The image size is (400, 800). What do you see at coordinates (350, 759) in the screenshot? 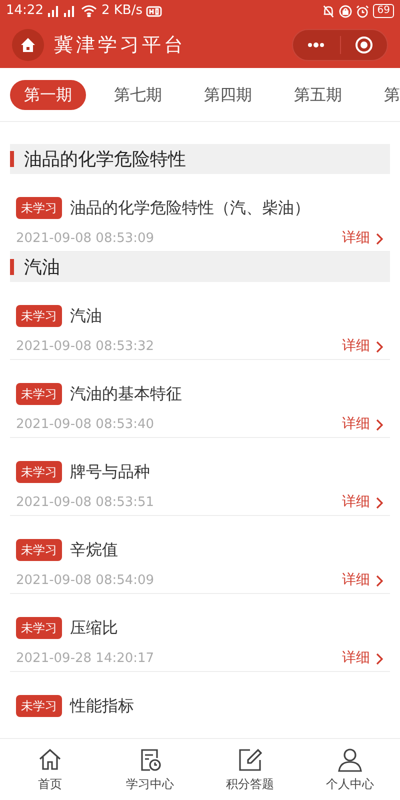
I see `user-icon` at bounding box center [350, 759].